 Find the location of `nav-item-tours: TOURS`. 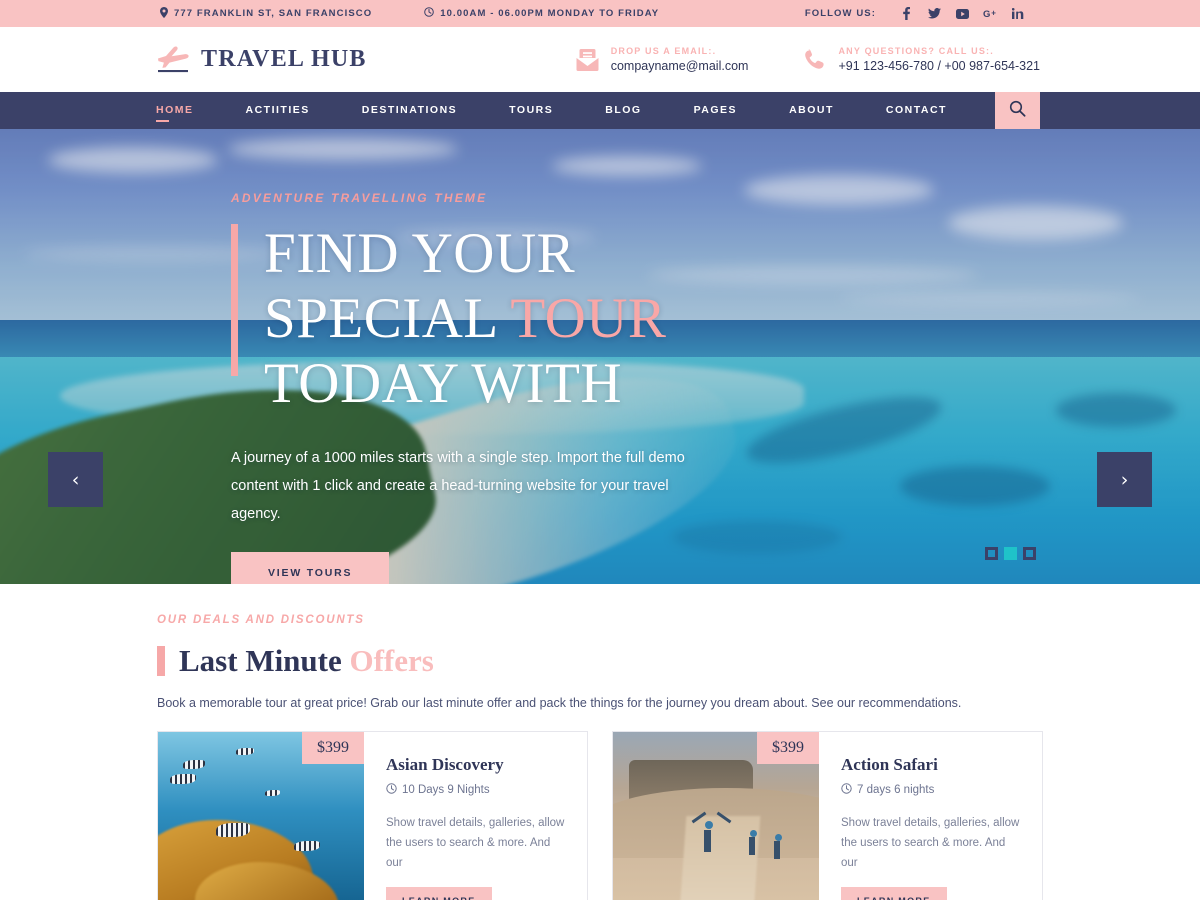

nav-item-tours: TOURS is located at coordinates (531, 111).